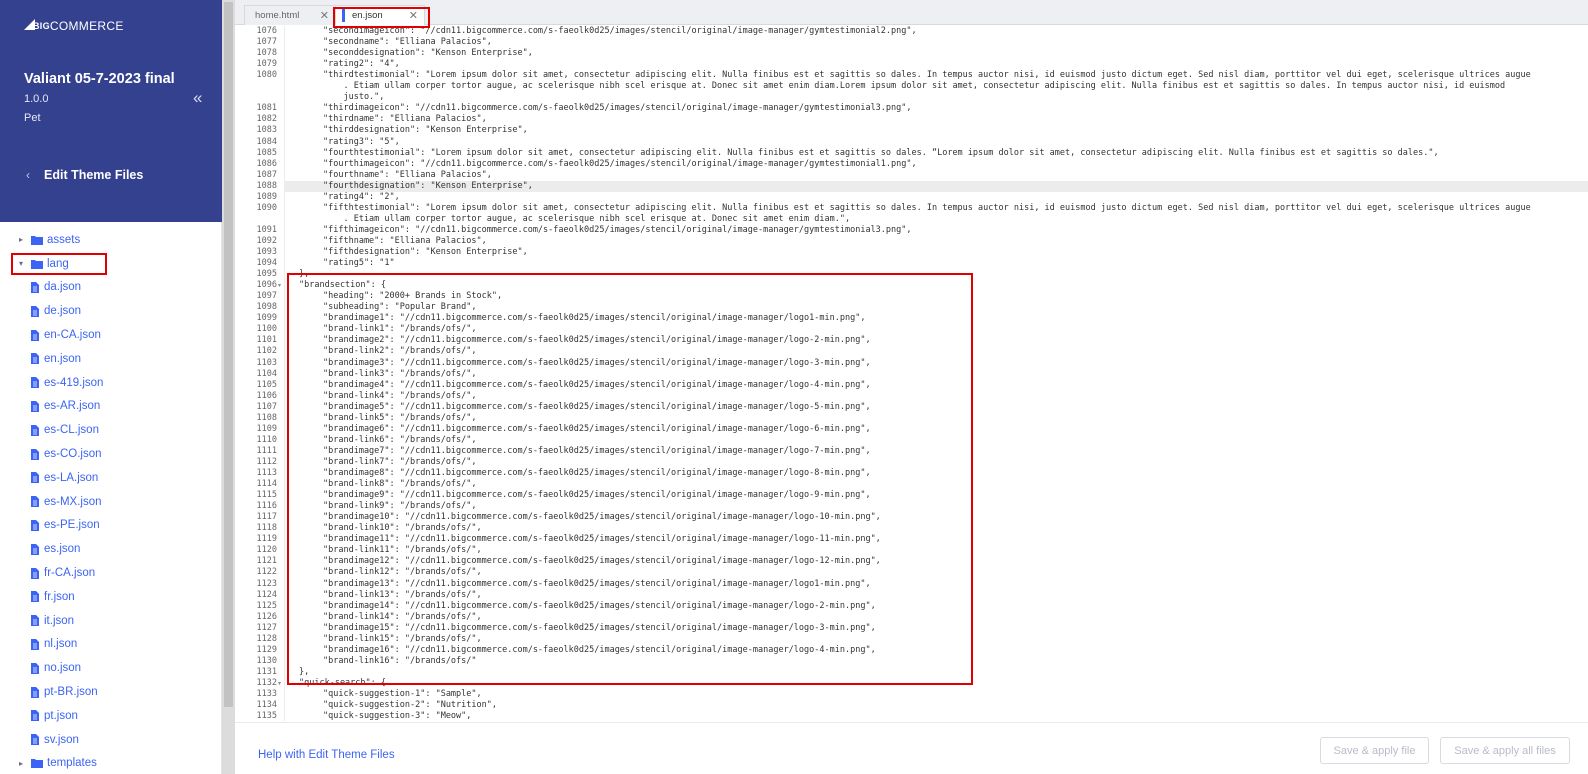  Describe the element at coordinates (326, 755) in the screenshot. I see `help-link: Help with Edit Theme Files` at that location.